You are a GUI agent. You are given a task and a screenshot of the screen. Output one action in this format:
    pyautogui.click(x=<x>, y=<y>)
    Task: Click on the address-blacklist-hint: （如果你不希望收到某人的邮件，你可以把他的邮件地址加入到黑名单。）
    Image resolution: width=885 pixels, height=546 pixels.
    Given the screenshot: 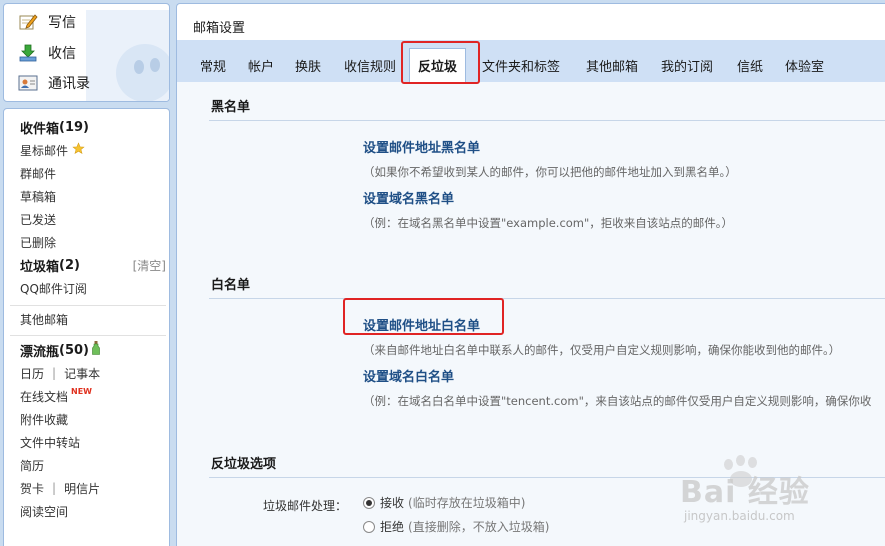 What is the action you would take?
    pyautogui.click(x=550, y=172)
    